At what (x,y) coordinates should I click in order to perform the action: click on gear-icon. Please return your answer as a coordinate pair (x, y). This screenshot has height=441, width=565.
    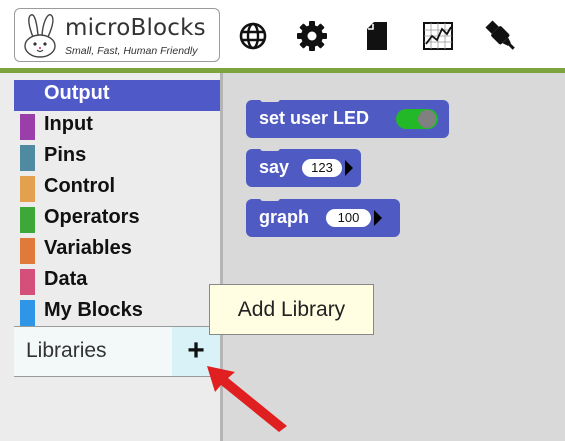
    Looking at the image, I should click on (312, 36).